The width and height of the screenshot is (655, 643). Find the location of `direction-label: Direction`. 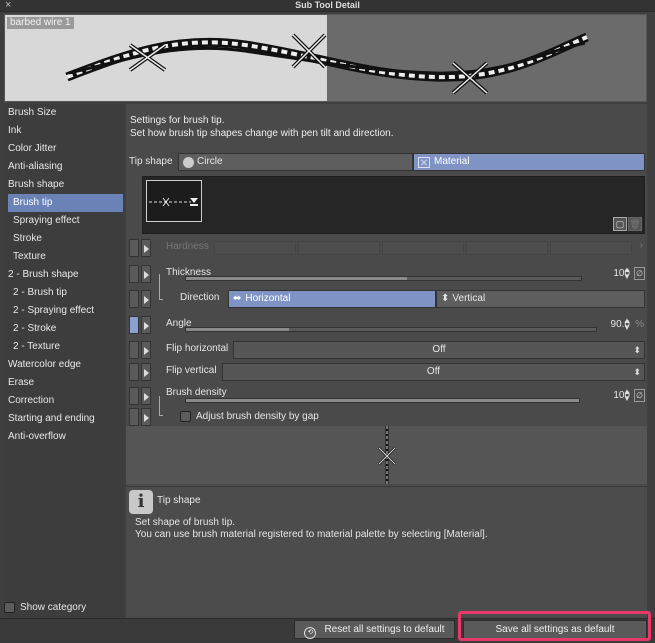

direction-label: Direction is located at coordinates (200, 297).